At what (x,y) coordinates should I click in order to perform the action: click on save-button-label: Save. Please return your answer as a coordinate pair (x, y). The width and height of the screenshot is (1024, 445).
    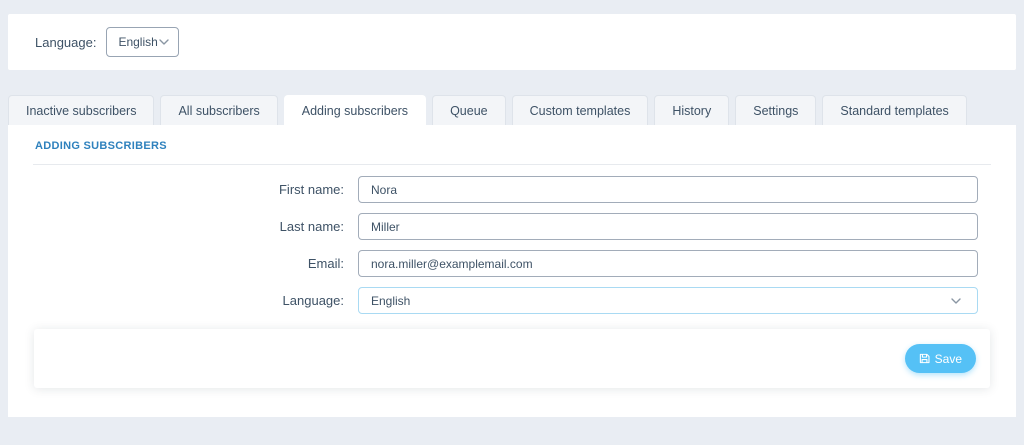
    Looking at the image, I should click on (948, 358).